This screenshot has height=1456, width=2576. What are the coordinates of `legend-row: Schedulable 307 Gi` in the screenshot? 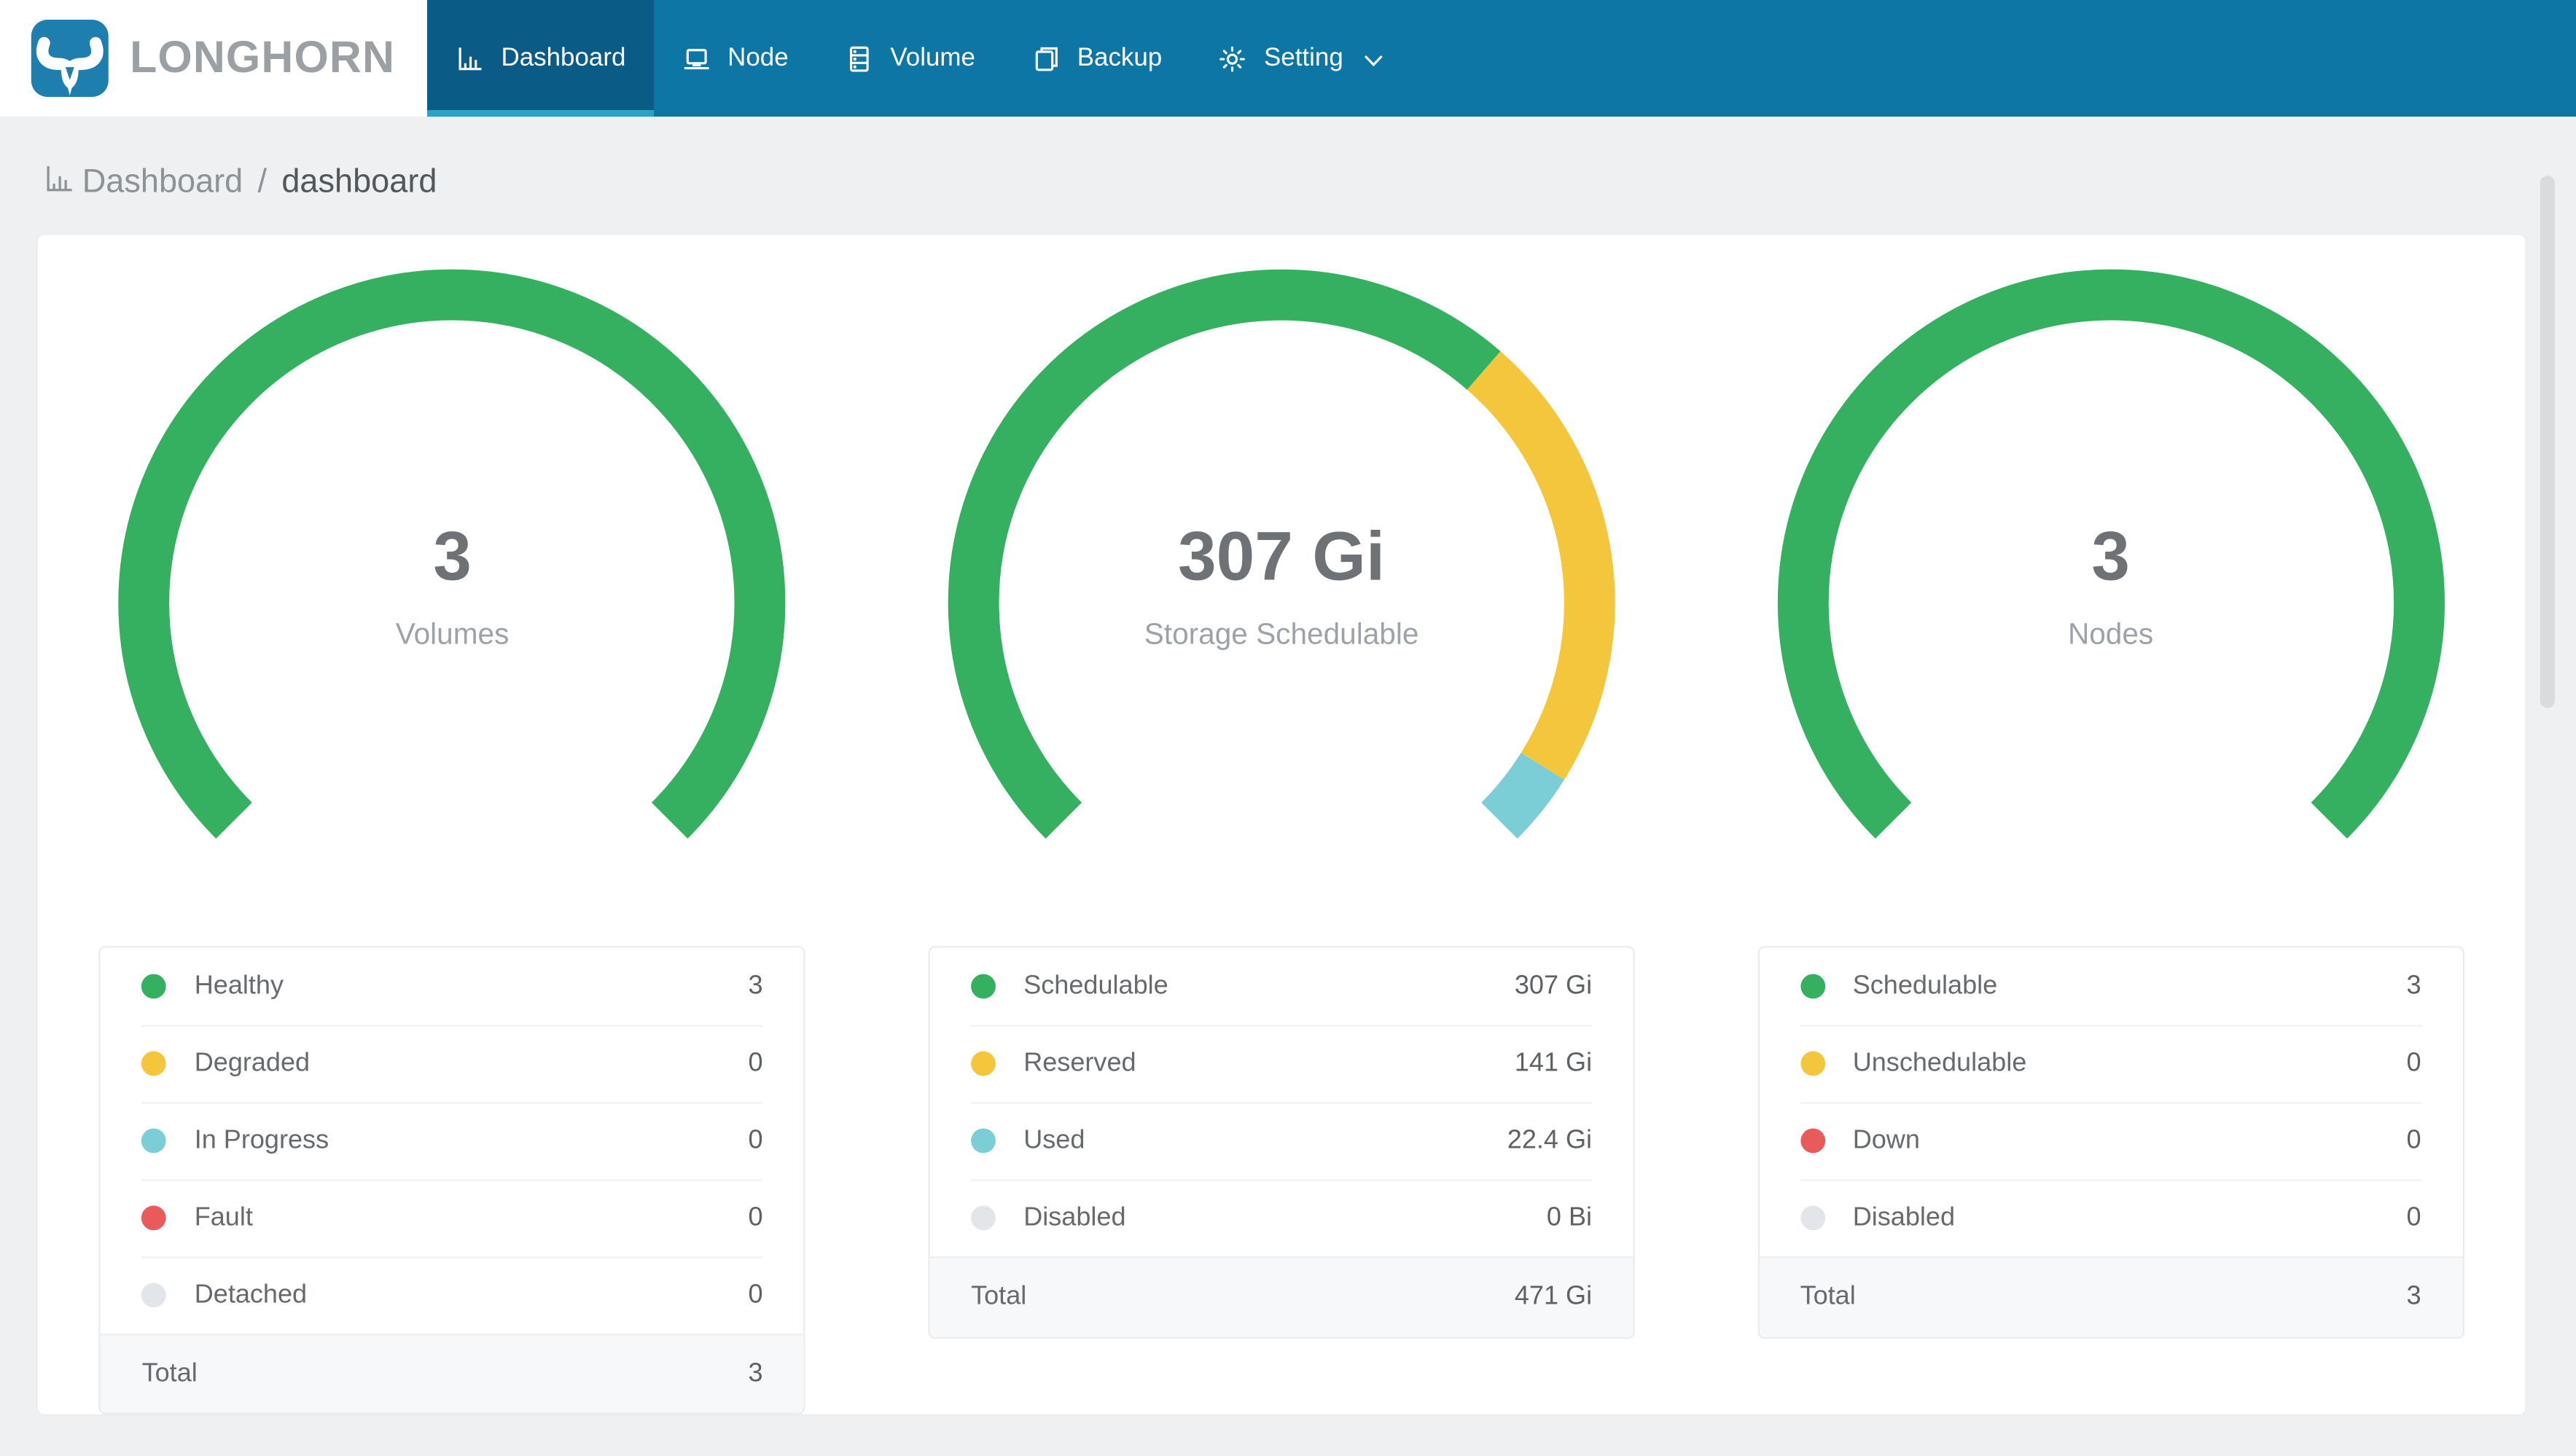 It's located at (1282, 987).